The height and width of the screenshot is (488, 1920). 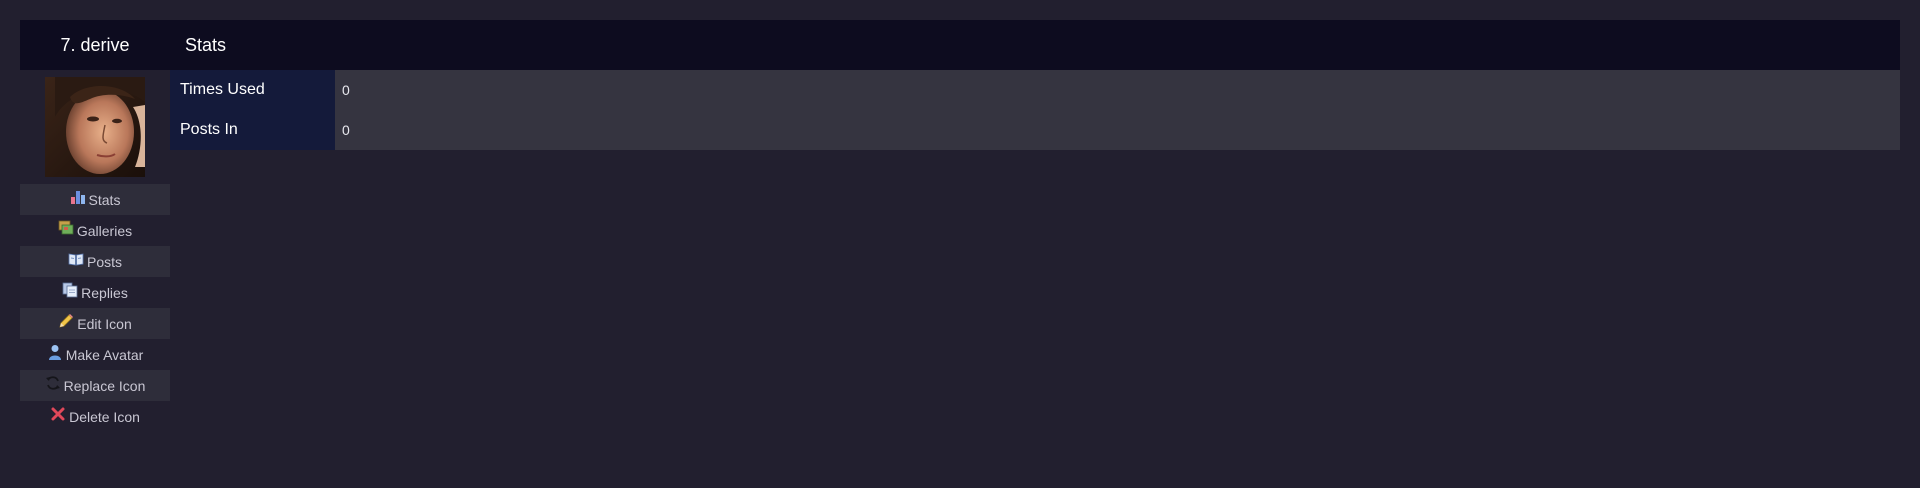 I want to click on stat-row-times-used: Times Used 0, so click(x=1035, y=90).